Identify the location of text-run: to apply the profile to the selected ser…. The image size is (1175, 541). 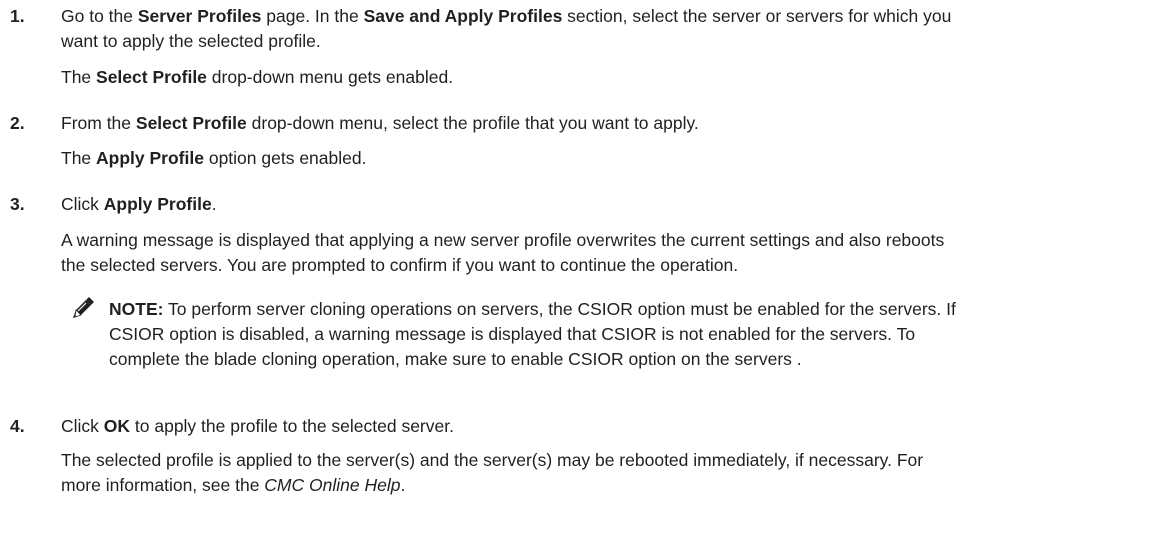
(292, 426).